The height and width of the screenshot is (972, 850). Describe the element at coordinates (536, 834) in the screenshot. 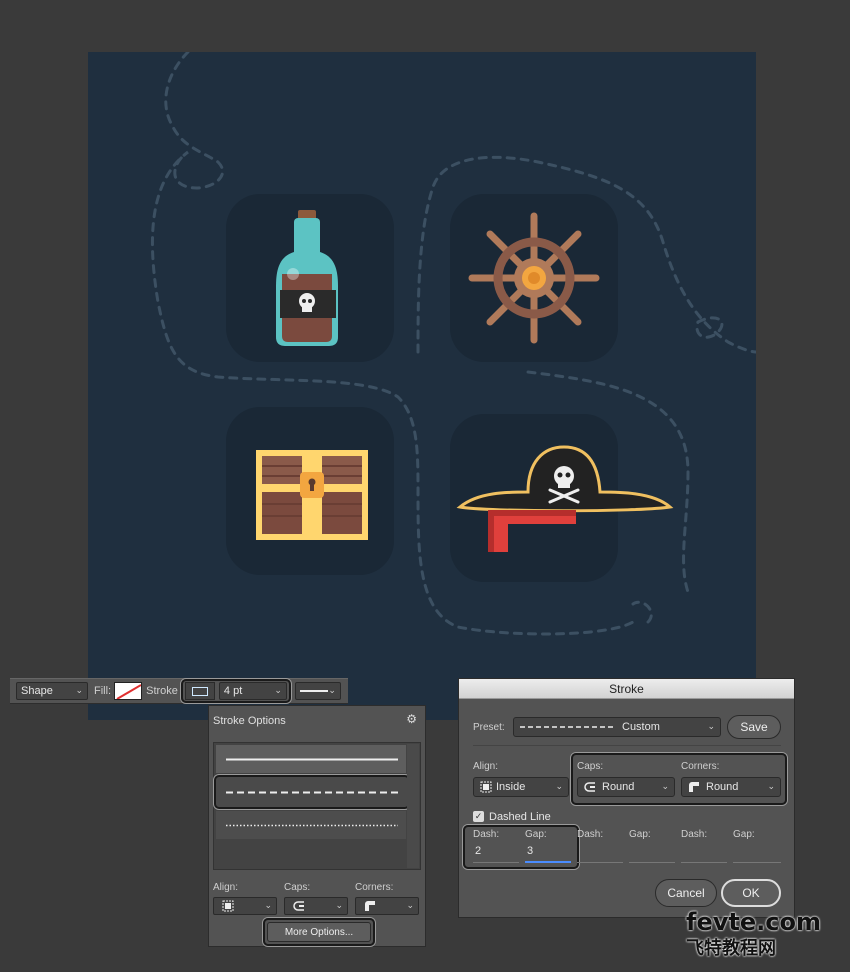

I see `gap-label-1: Gap:` at that location.